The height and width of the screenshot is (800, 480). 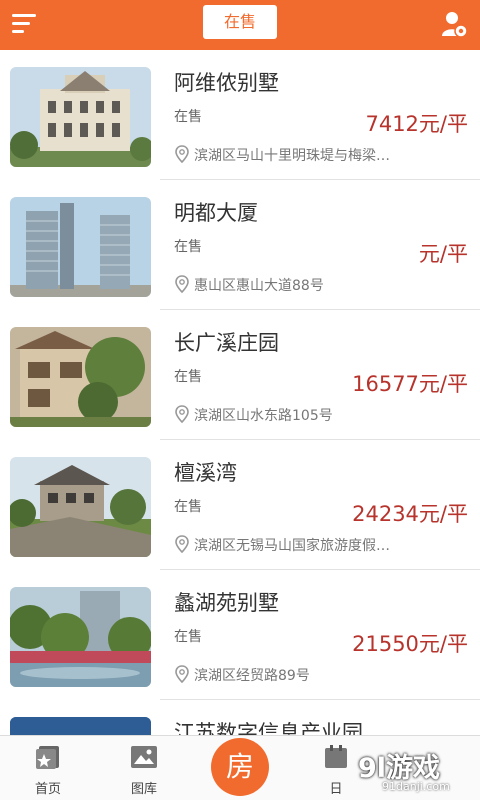 I want to click on price: 16577元/平, so click(x=410, y=384).